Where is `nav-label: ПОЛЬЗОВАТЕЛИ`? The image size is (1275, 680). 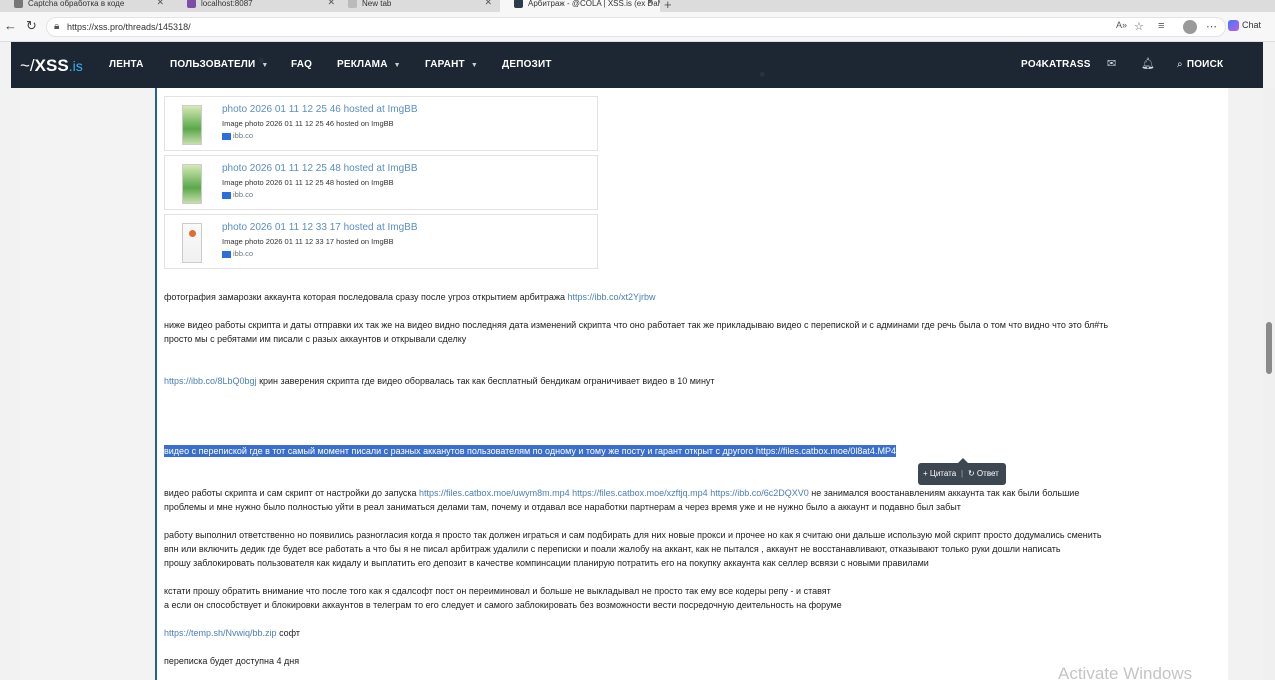
nav-label: ПОЛЬЗОВАТЕЛИ is located at coordinates (213, 64).